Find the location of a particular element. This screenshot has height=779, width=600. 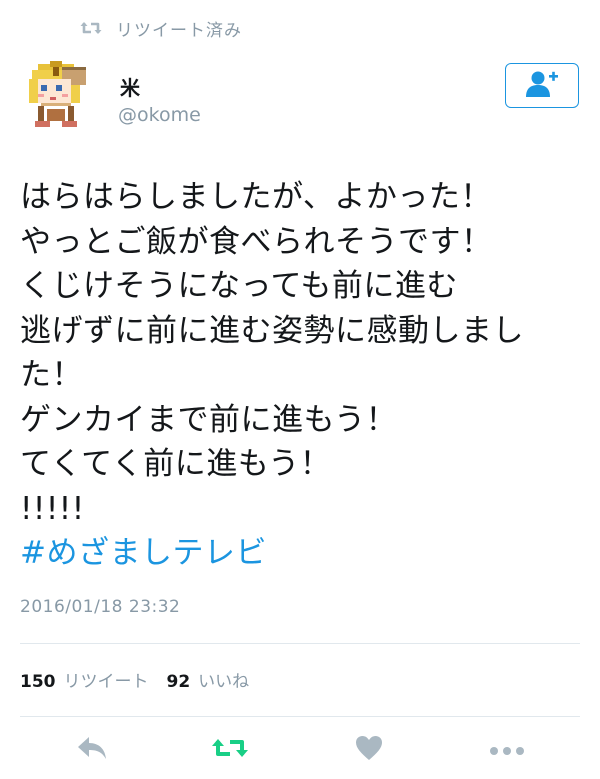

like-count: 92 is located at coordinates (179, 682).